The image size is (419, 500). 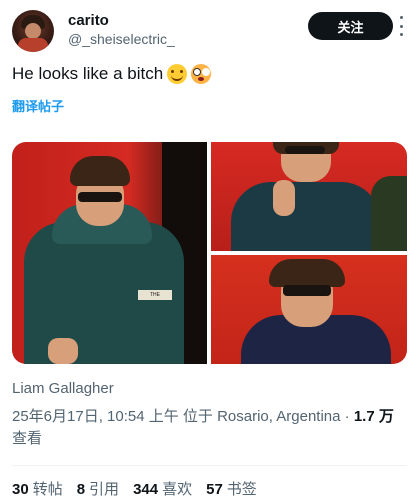 I want to click on follow-button: 关注, so click(x=350, y=26).